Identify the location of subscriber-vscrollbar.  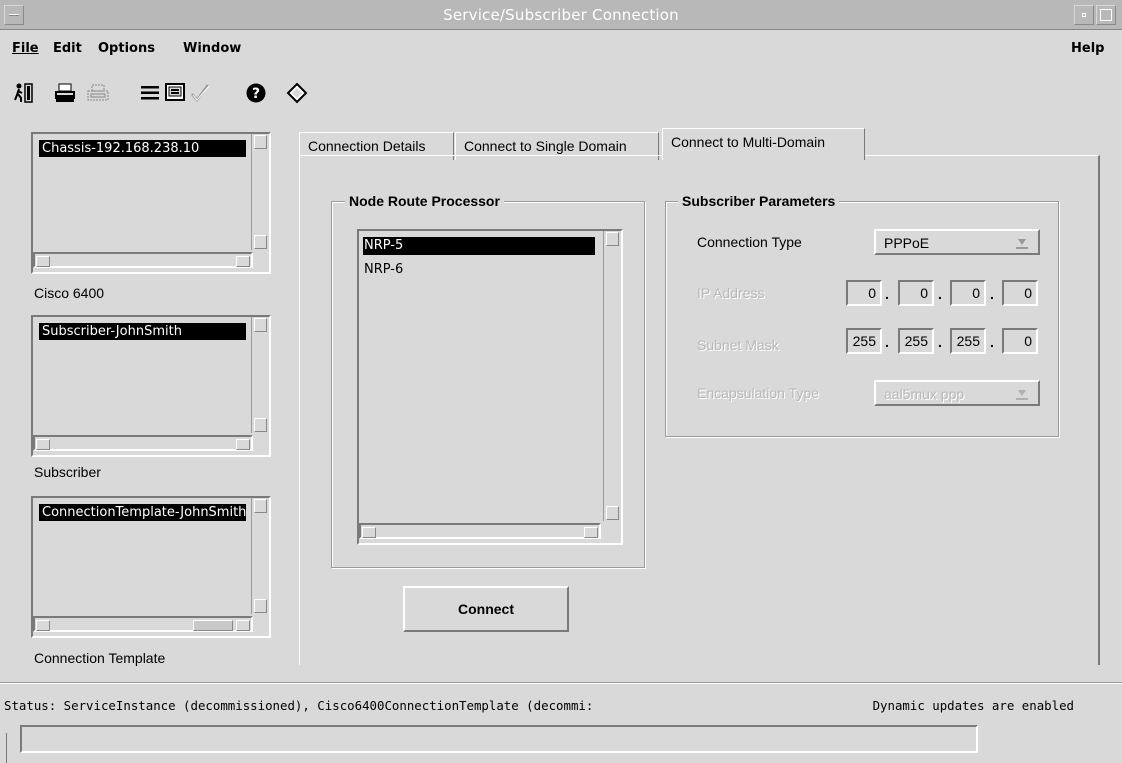
(260, 375).